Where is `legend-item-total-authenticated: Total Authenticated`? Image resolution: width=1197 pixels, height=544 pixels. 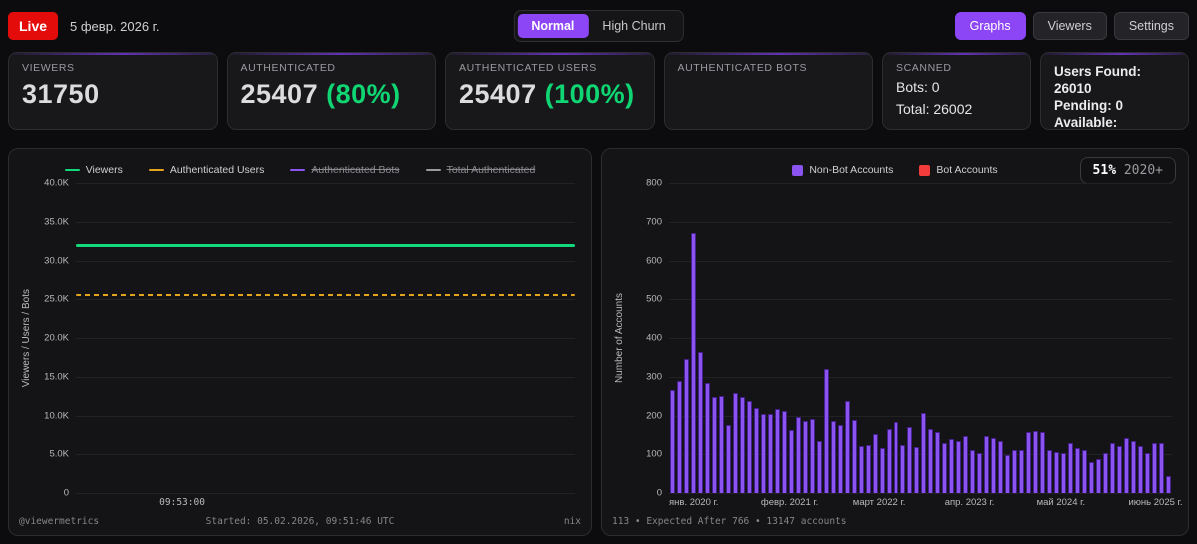 legend-item-total-authenticated: Total Authenticated is located at coordinates (480, 170).